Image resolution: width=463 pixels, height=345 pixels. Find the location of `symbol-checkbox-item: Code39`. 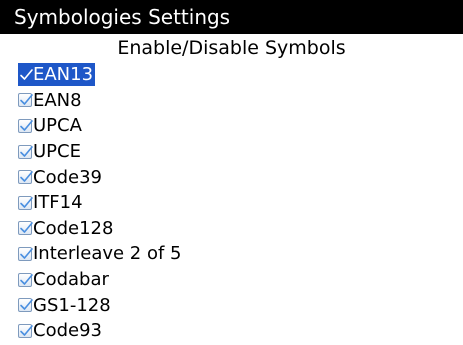

symbol-checkbox-item: Code39 is located at coordinates (61, 177).